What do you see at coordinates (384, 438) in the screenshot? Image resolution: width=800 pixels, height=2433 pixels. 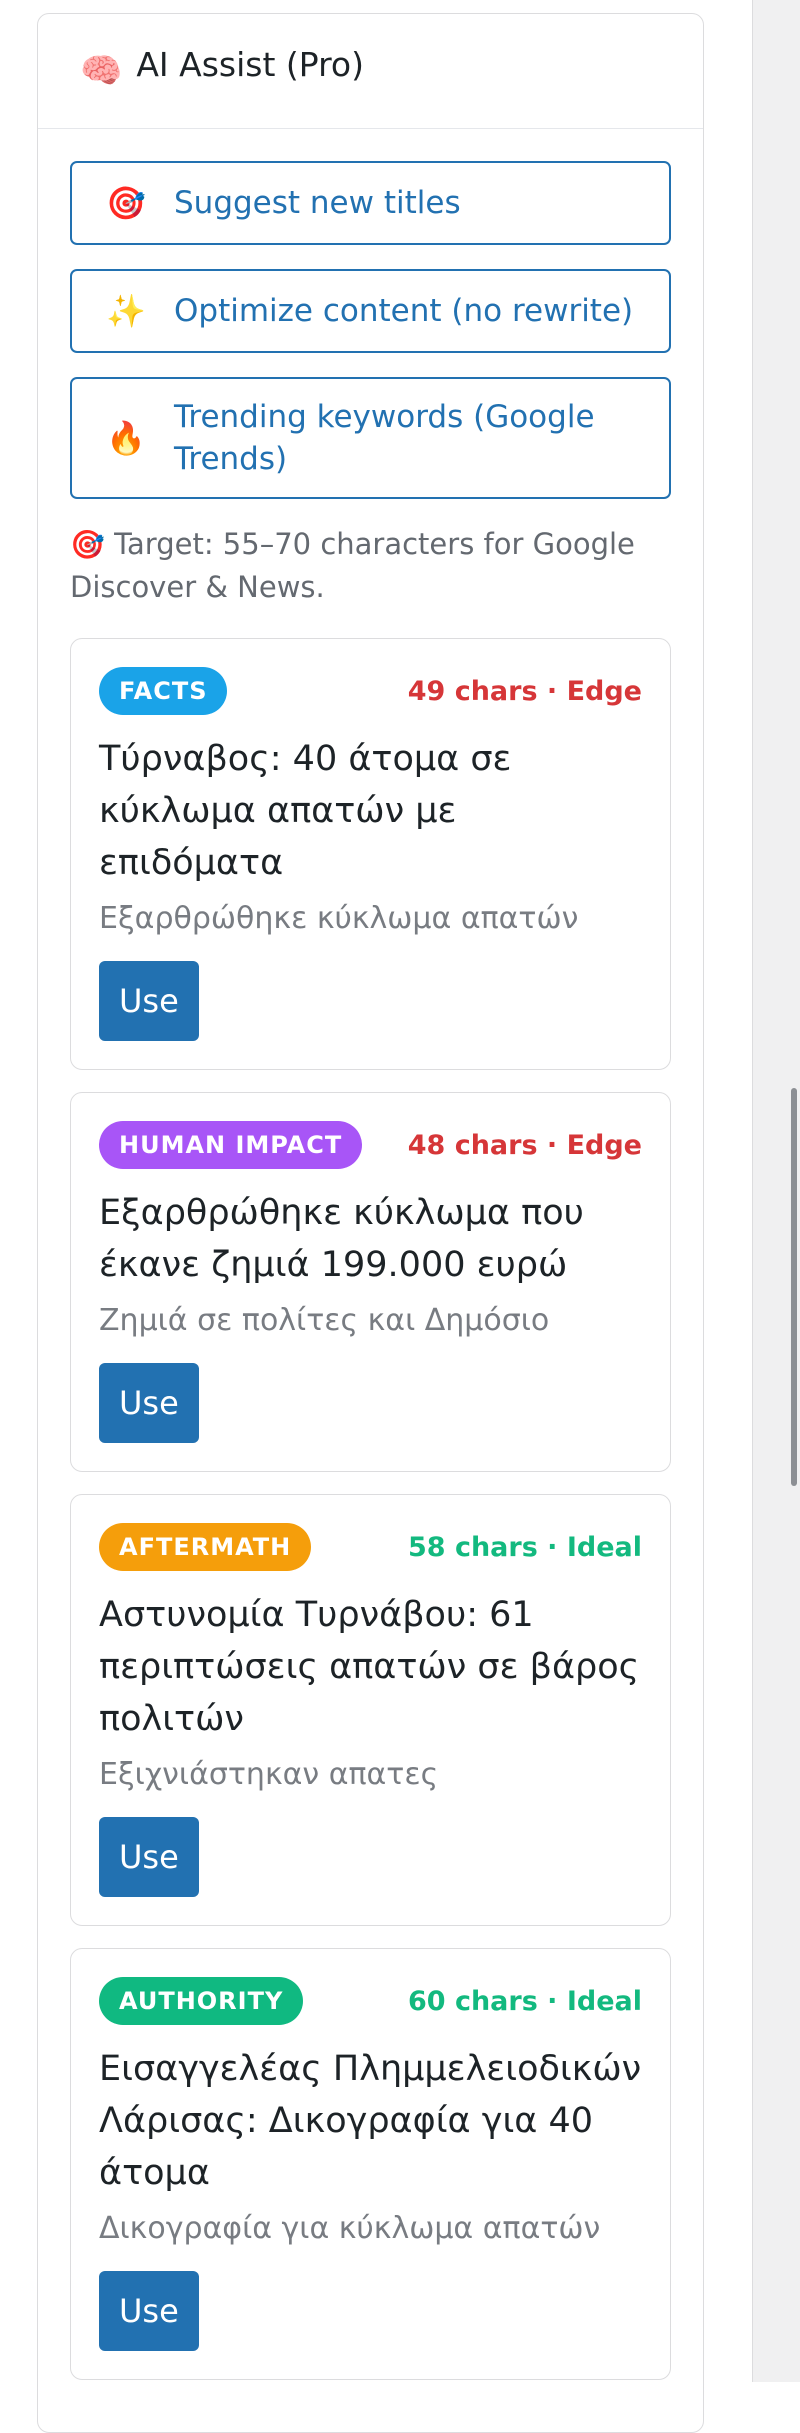 I see `trending-keywords-label: Trending keywords (Google Trends)` at bounding box center [384, 438].